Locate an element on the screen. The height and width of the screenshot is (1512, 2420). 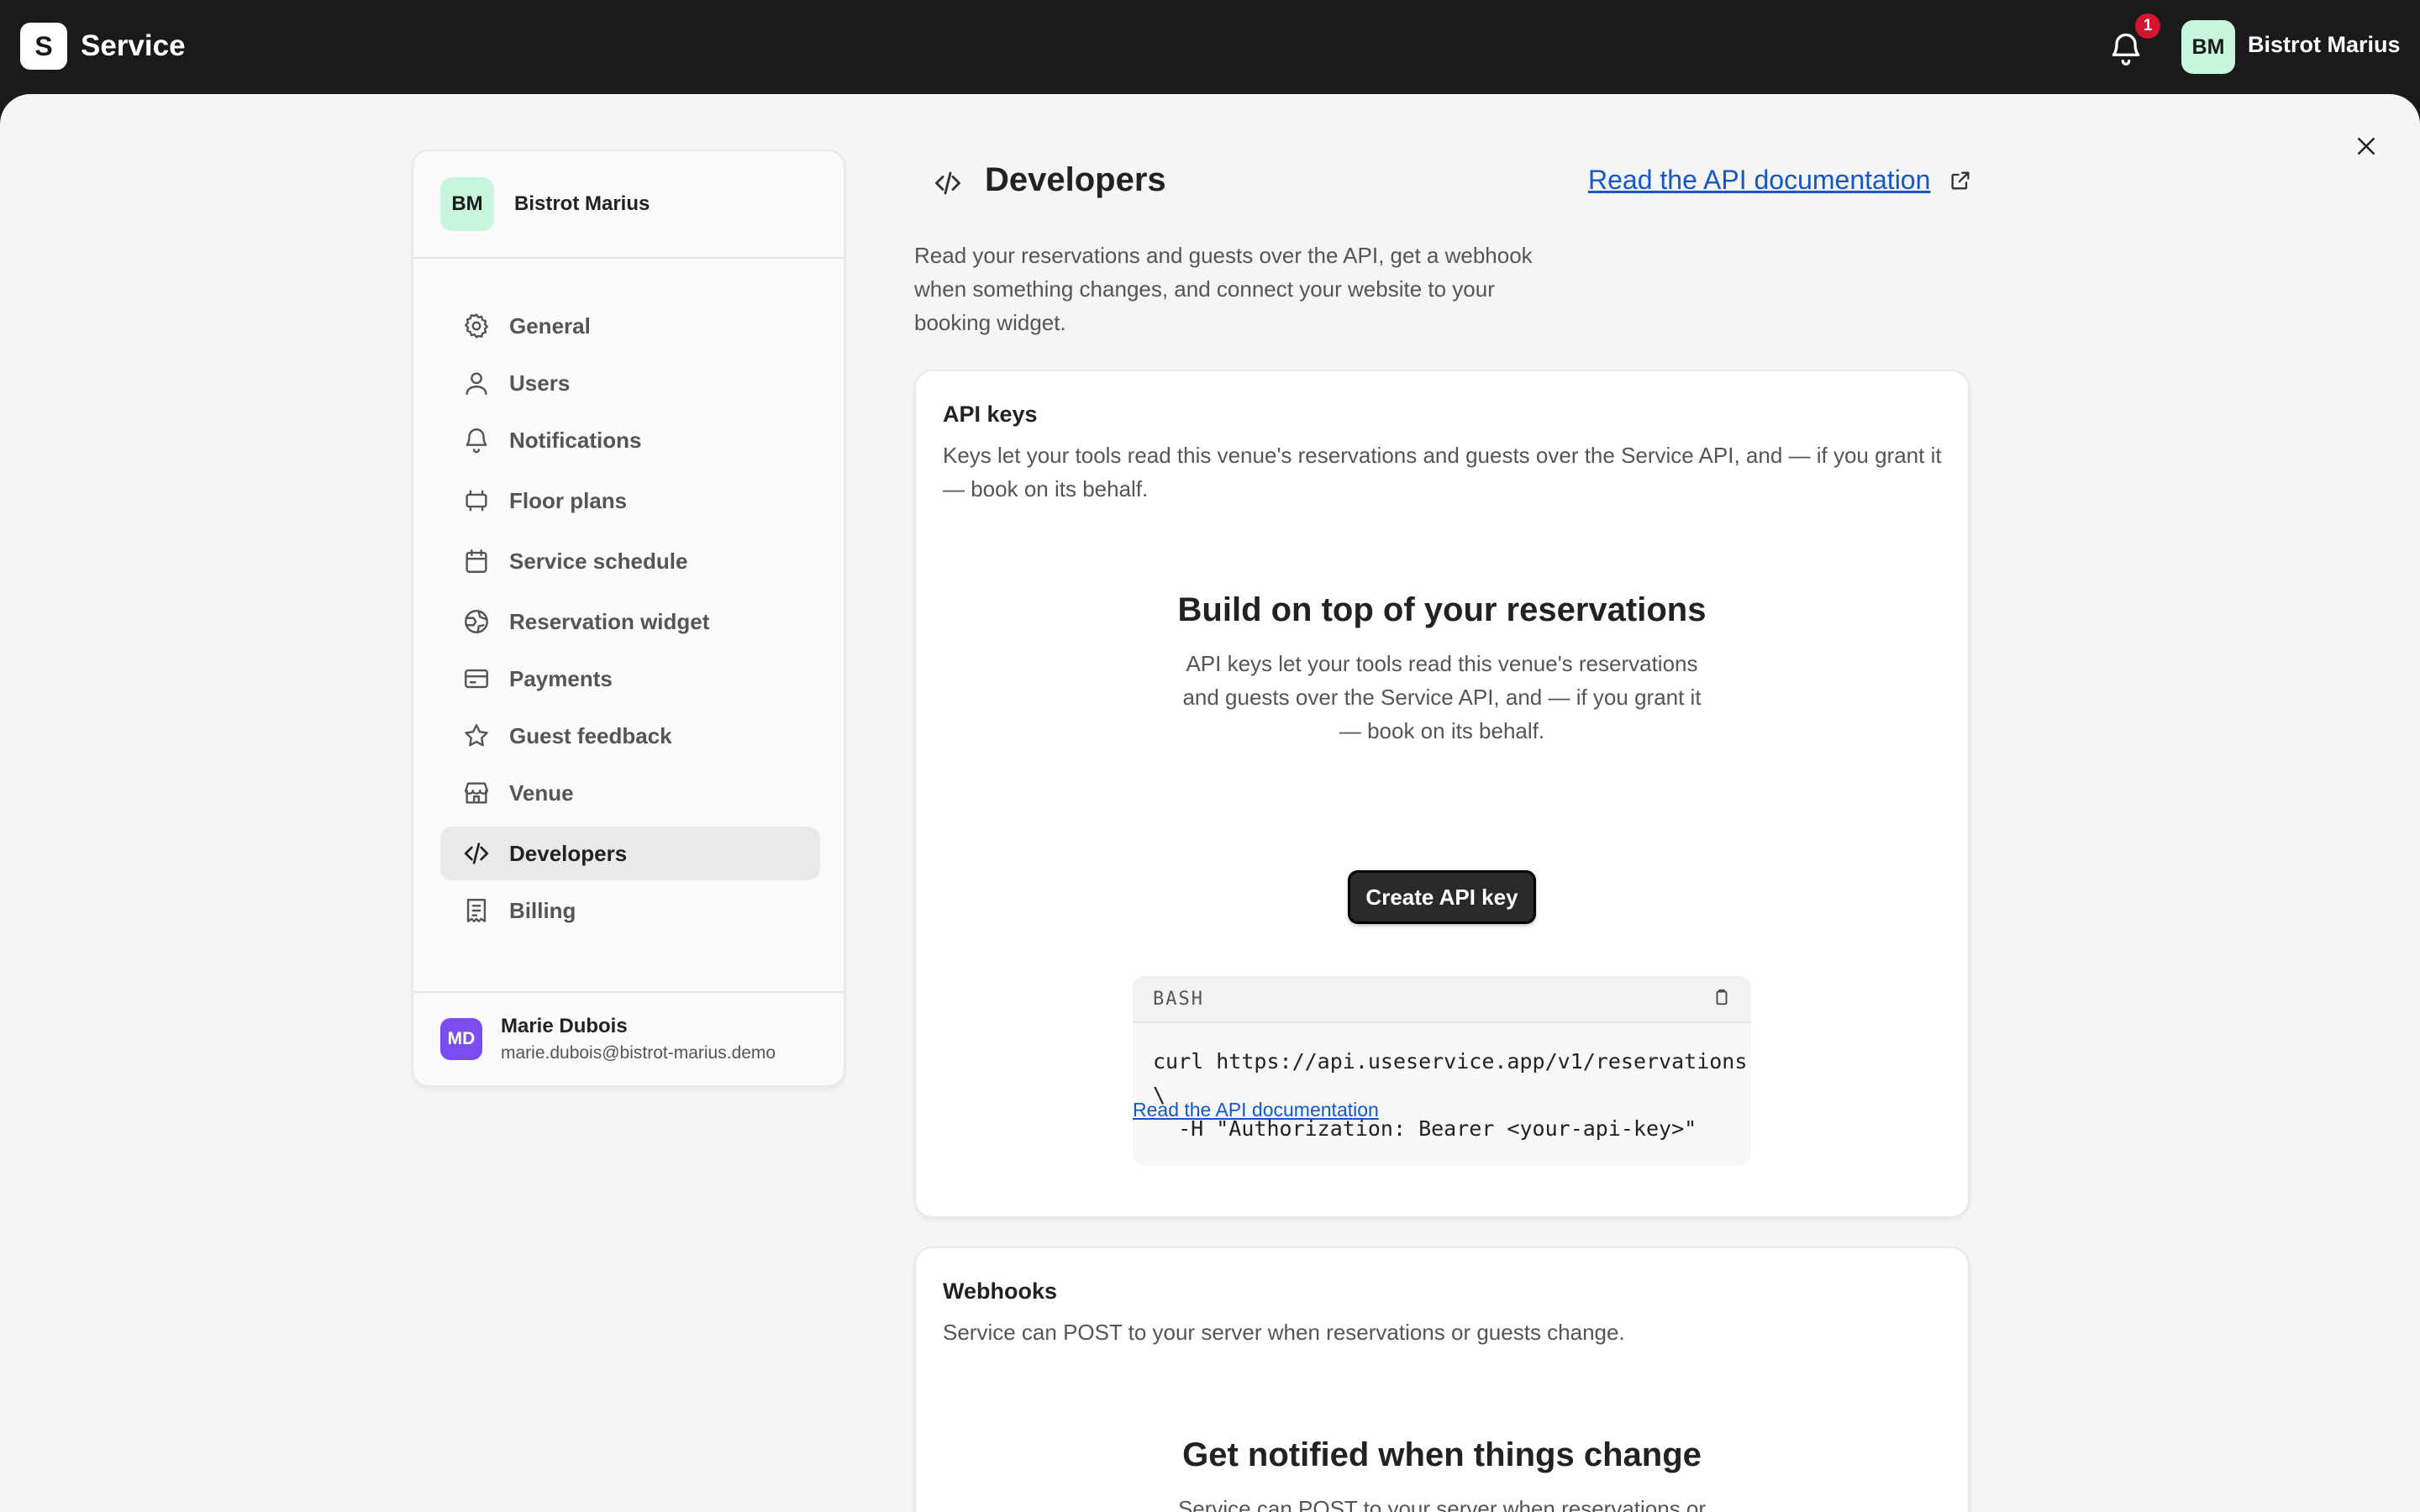
account-avatar: BM is located at coordinates (2208, 47).